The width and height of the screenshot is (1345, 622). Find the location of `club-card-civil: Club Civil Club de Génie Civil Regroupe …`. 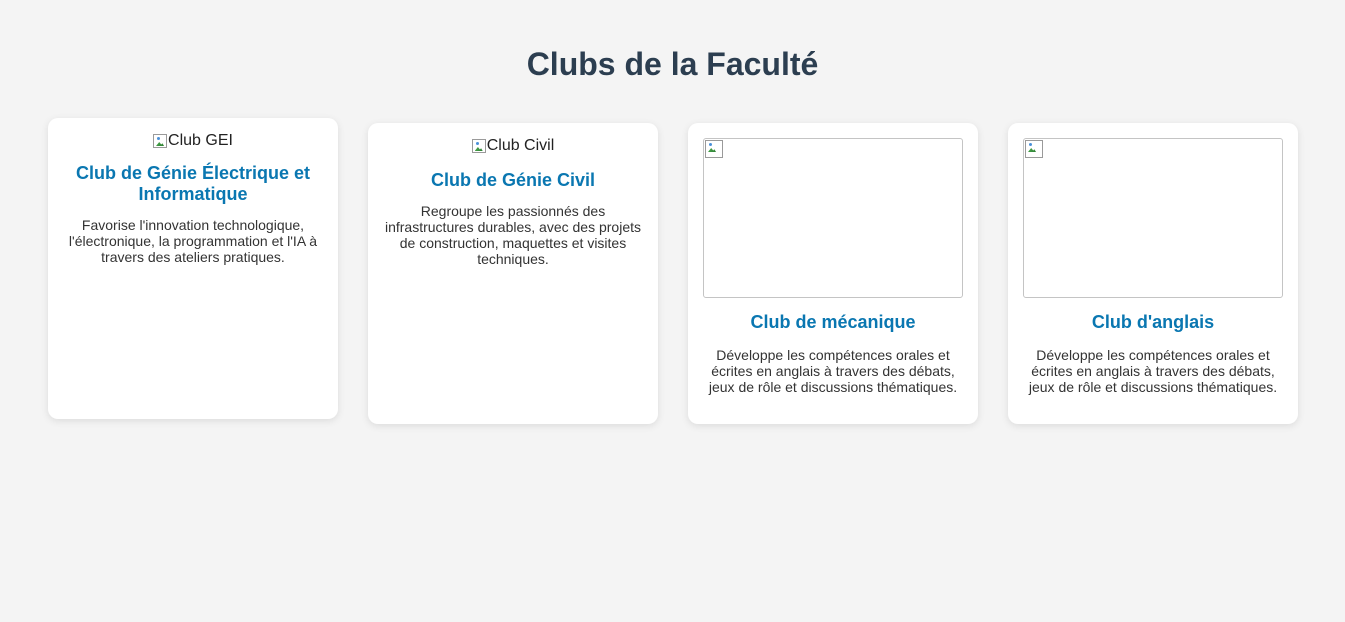

club-card-civil: Club Civil Club de Génie Civil Regroupe … is located at coordinates (513, 273).